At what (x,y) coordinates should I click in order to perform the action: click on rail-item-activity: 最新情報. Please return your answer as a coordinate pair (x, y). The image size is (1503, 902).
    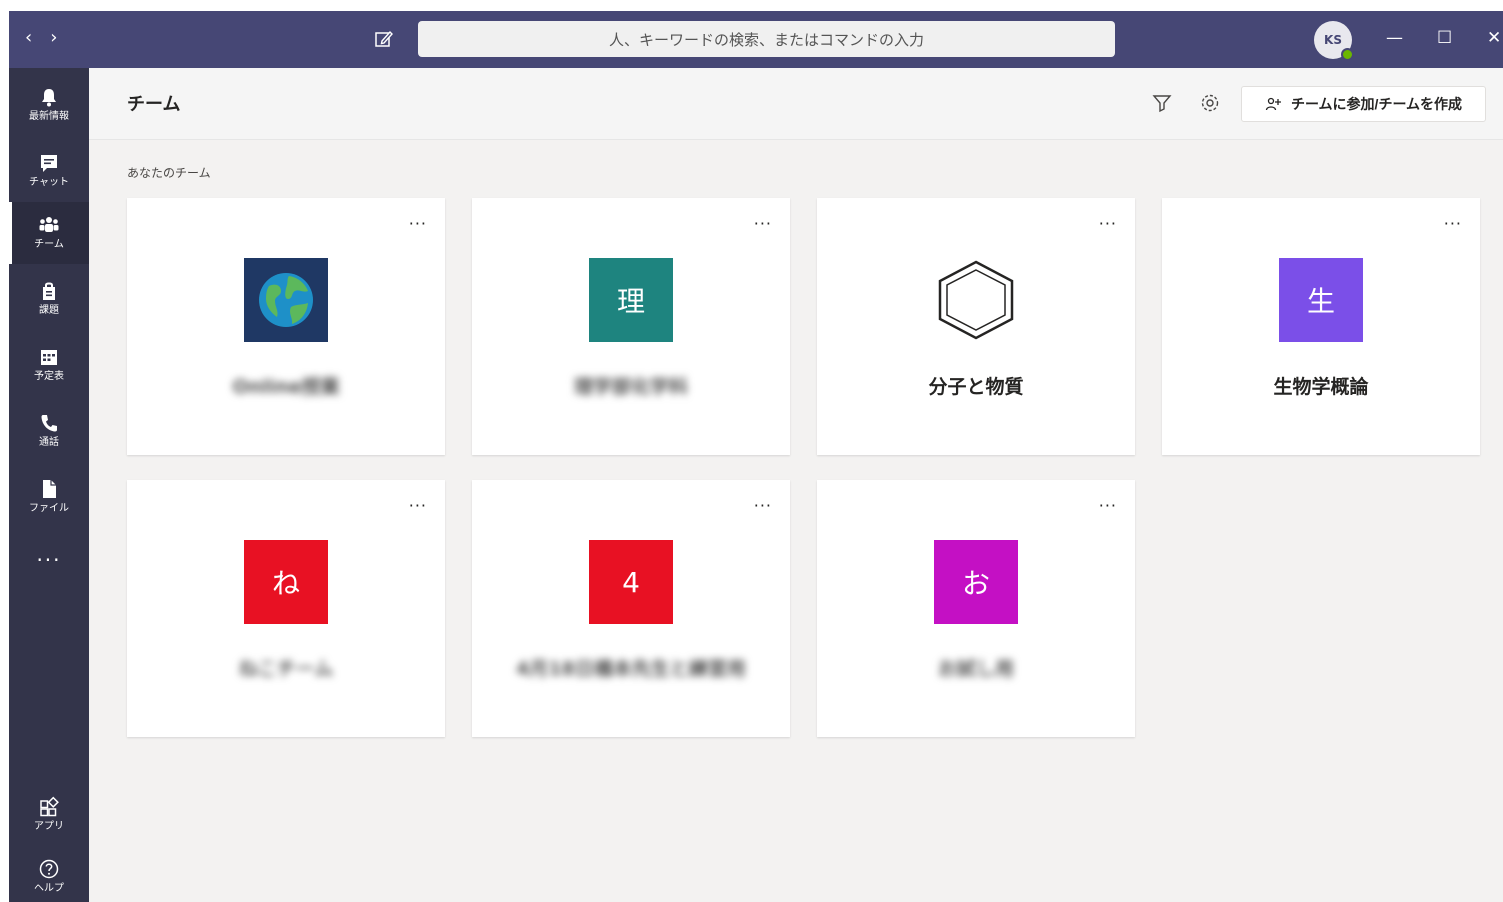
    Looking at the image, I should click on (49, 105).